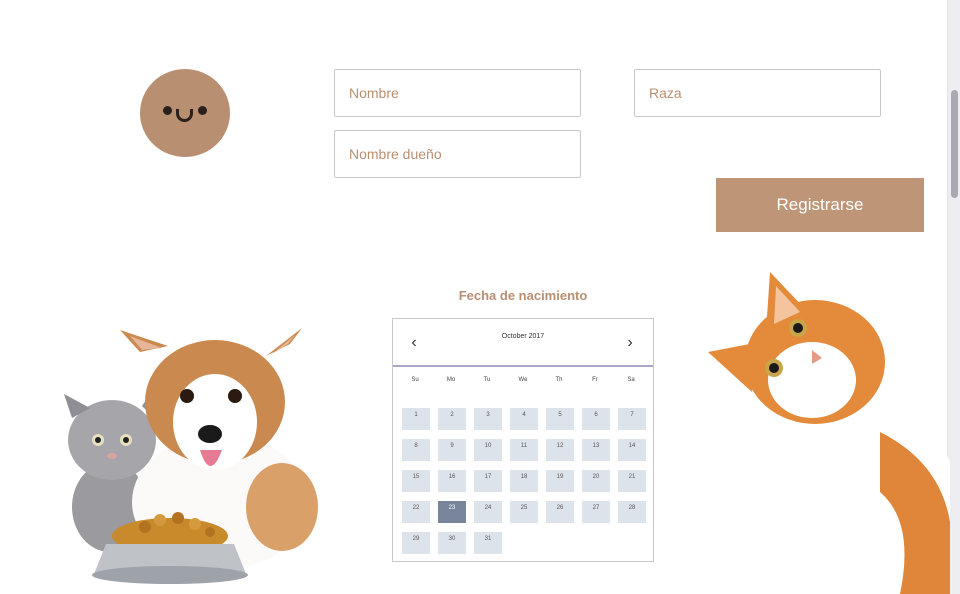 This screenshot has height=594, width=960. What do you see at coordinates (523, 343) in the screenshot?
I see `calendar-header: ‹ October 2017 ›` at bounding box center [523, 343].